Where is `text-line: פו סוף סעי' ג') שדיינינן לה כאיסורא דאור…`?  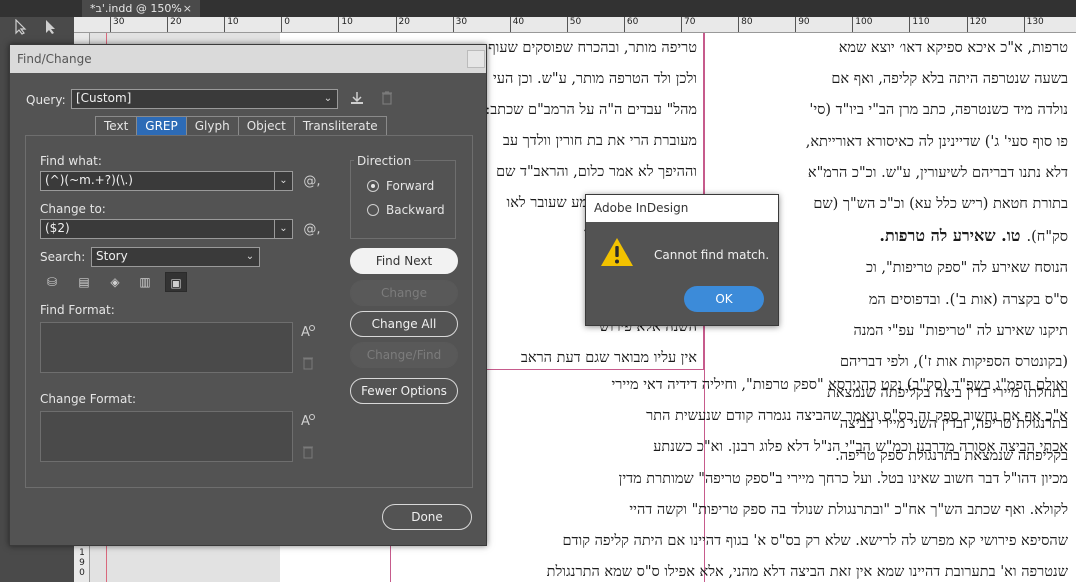 text-line: פו סוף סעי' ג') שדיינינן לה כאיסורא דאור… is located at coordinates (936, 141).